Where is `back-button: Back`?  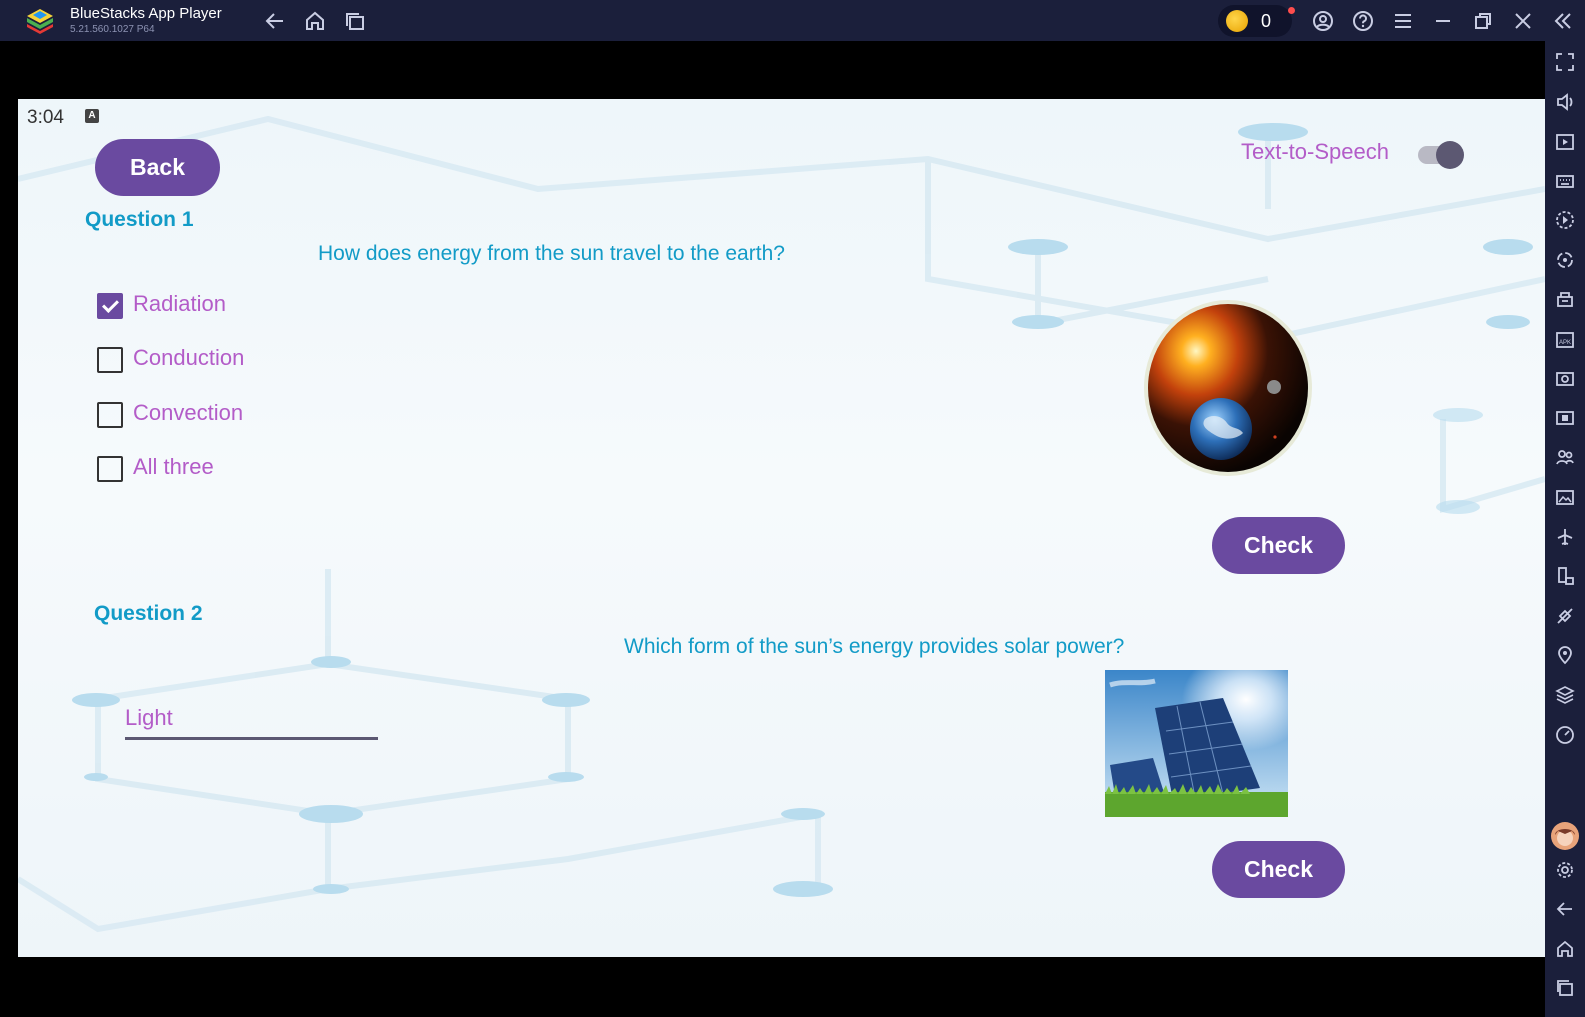 back-button: Back is located at coordinates (157, 167).